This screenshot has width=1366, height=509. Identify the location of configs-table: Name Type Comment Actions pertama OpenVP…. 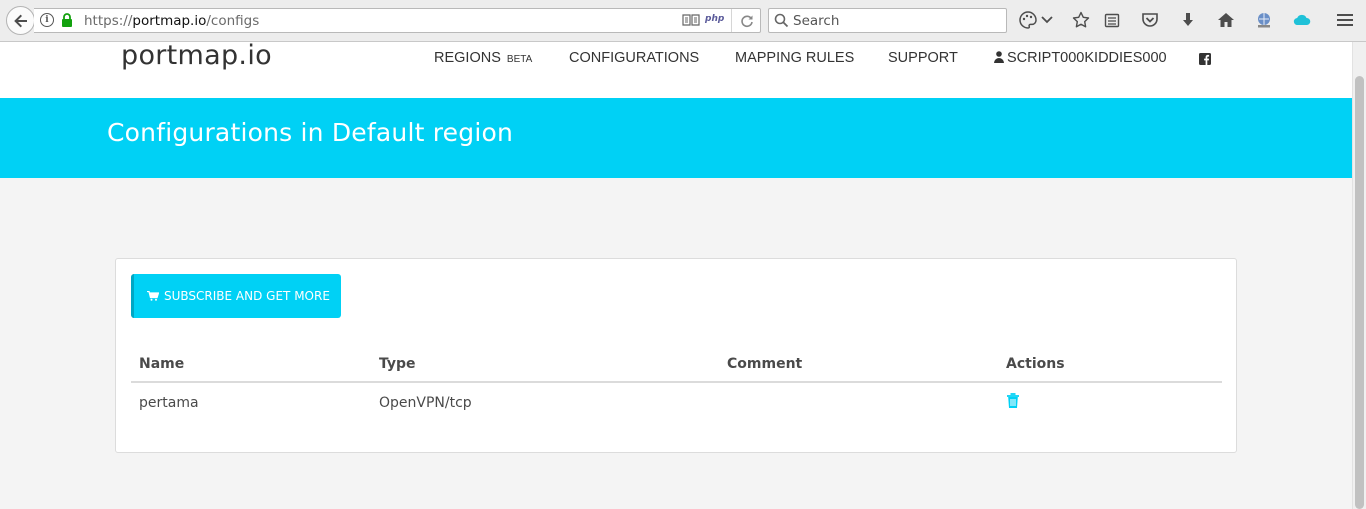
(676, 384).